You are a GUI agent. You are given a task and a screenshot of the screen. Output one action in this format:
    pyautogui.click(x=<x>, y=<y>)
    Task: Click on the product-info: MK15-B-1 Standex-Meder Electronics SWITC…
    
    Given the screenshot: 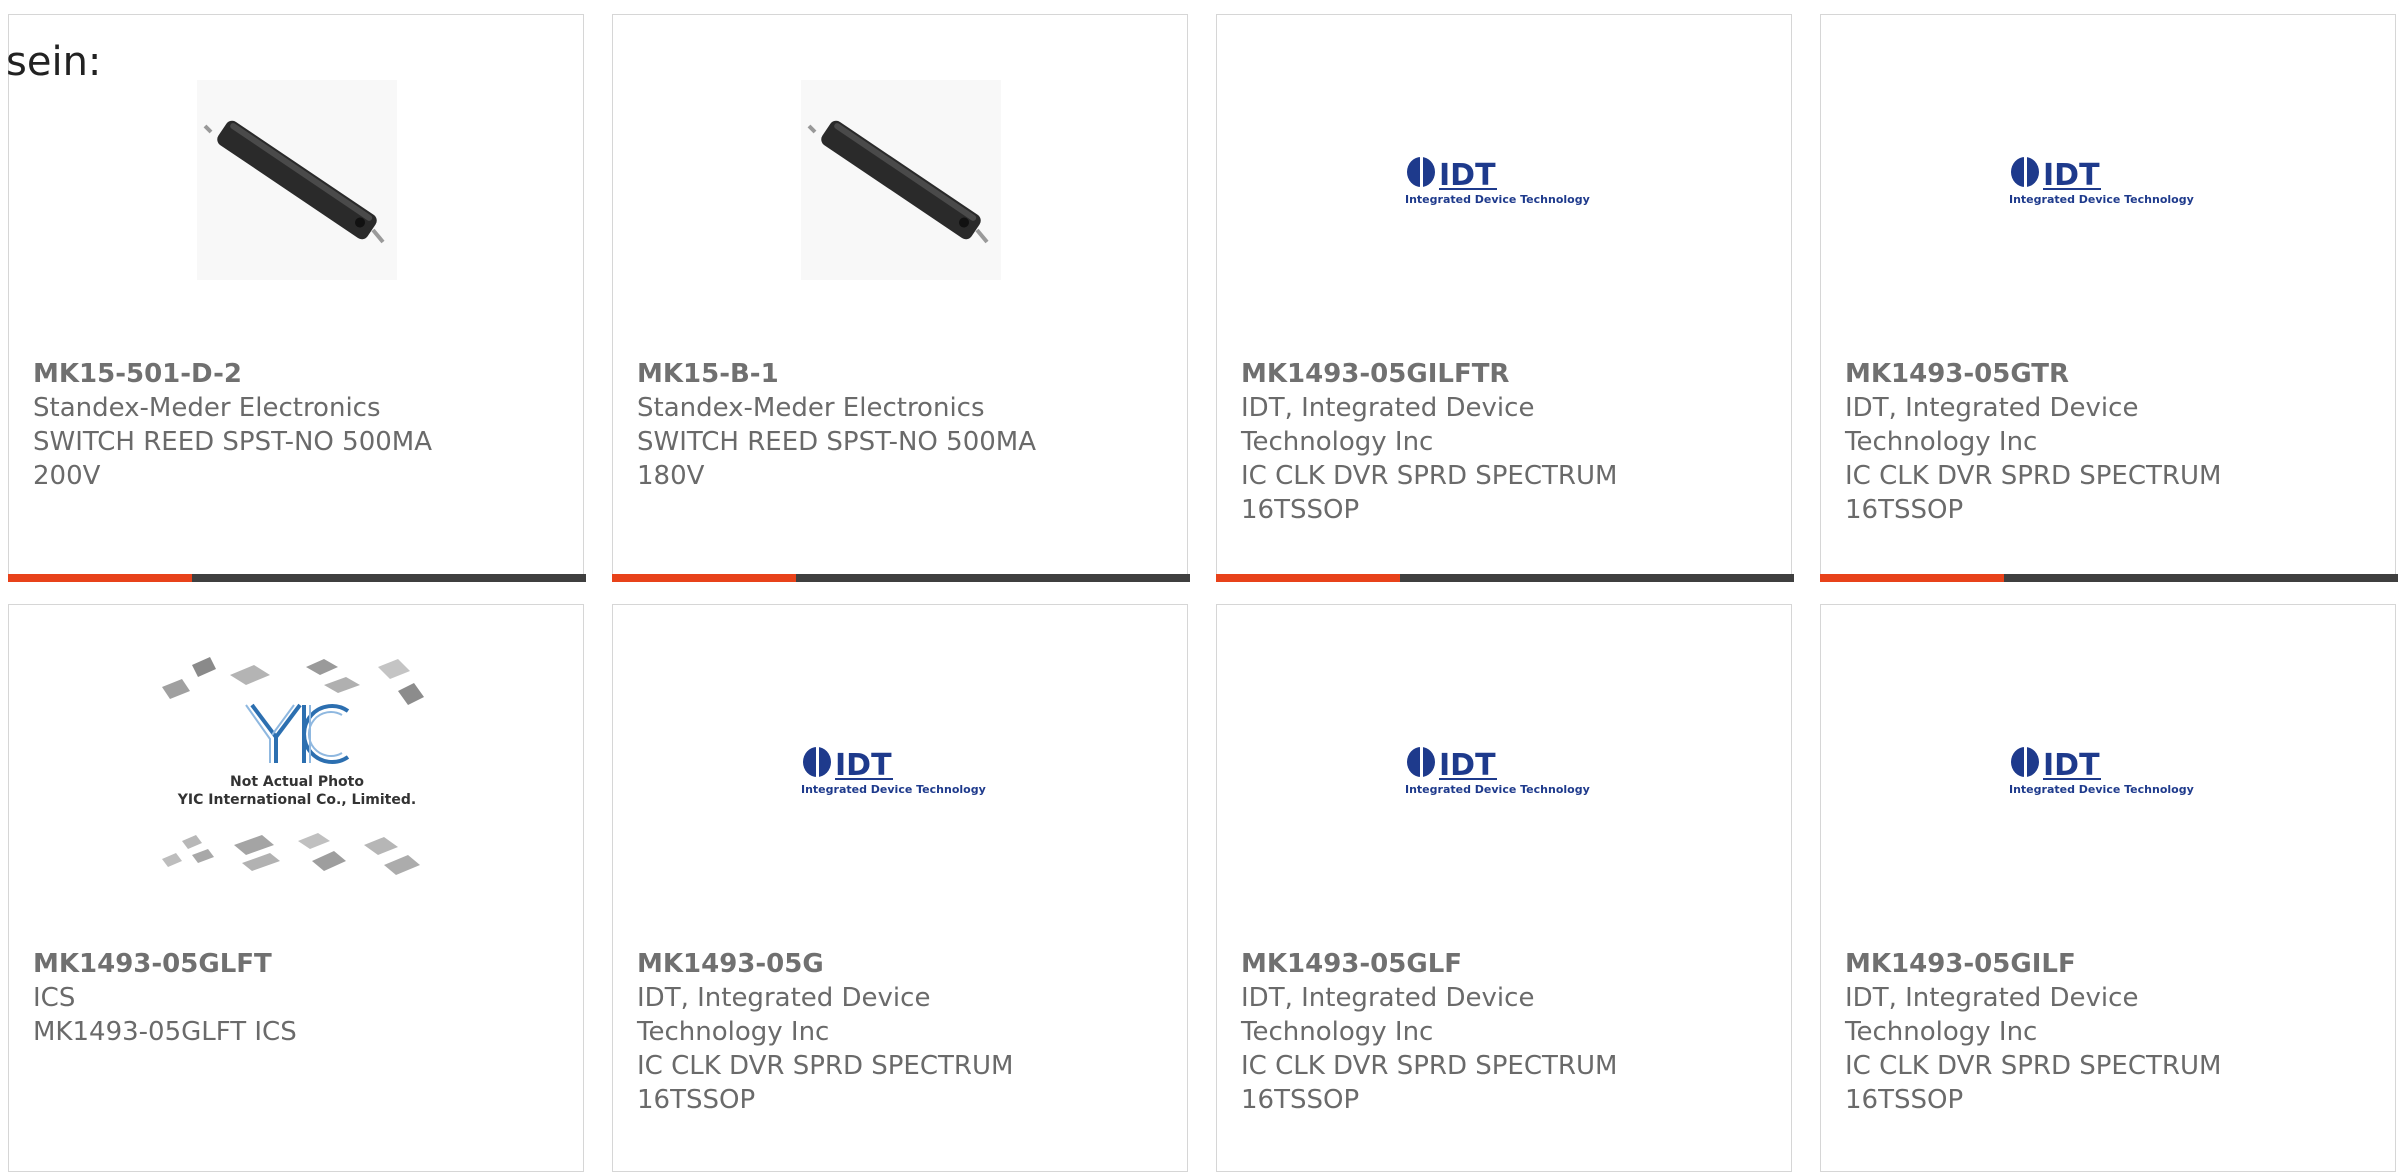 What is the action you would take?
    pyautogui.click(x=867, y=425)
    